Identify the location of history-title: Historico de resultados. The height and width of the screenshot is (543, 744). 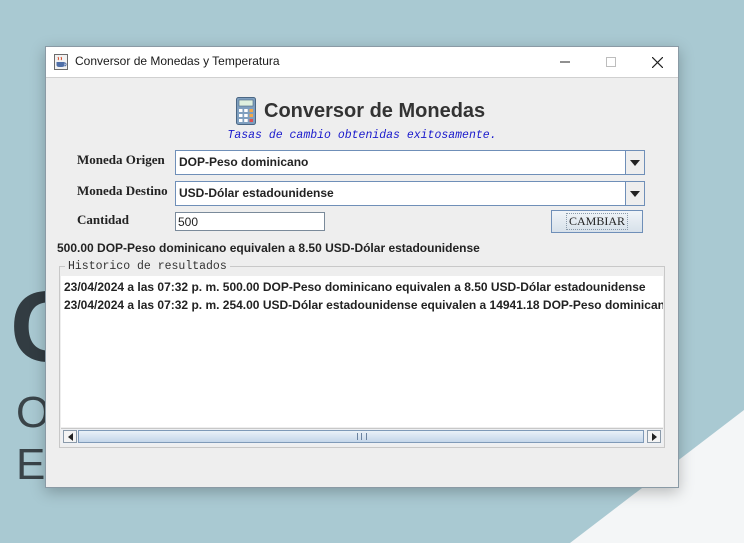
(147, 266).